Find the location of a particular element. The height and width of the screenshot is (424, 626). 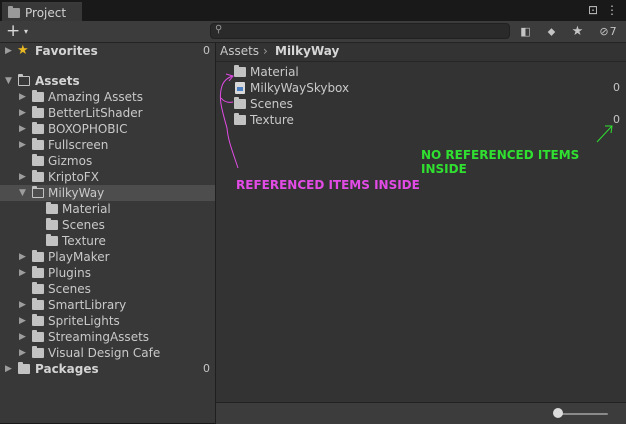

skybox-asset-icon is located at coordinates (240, 88).